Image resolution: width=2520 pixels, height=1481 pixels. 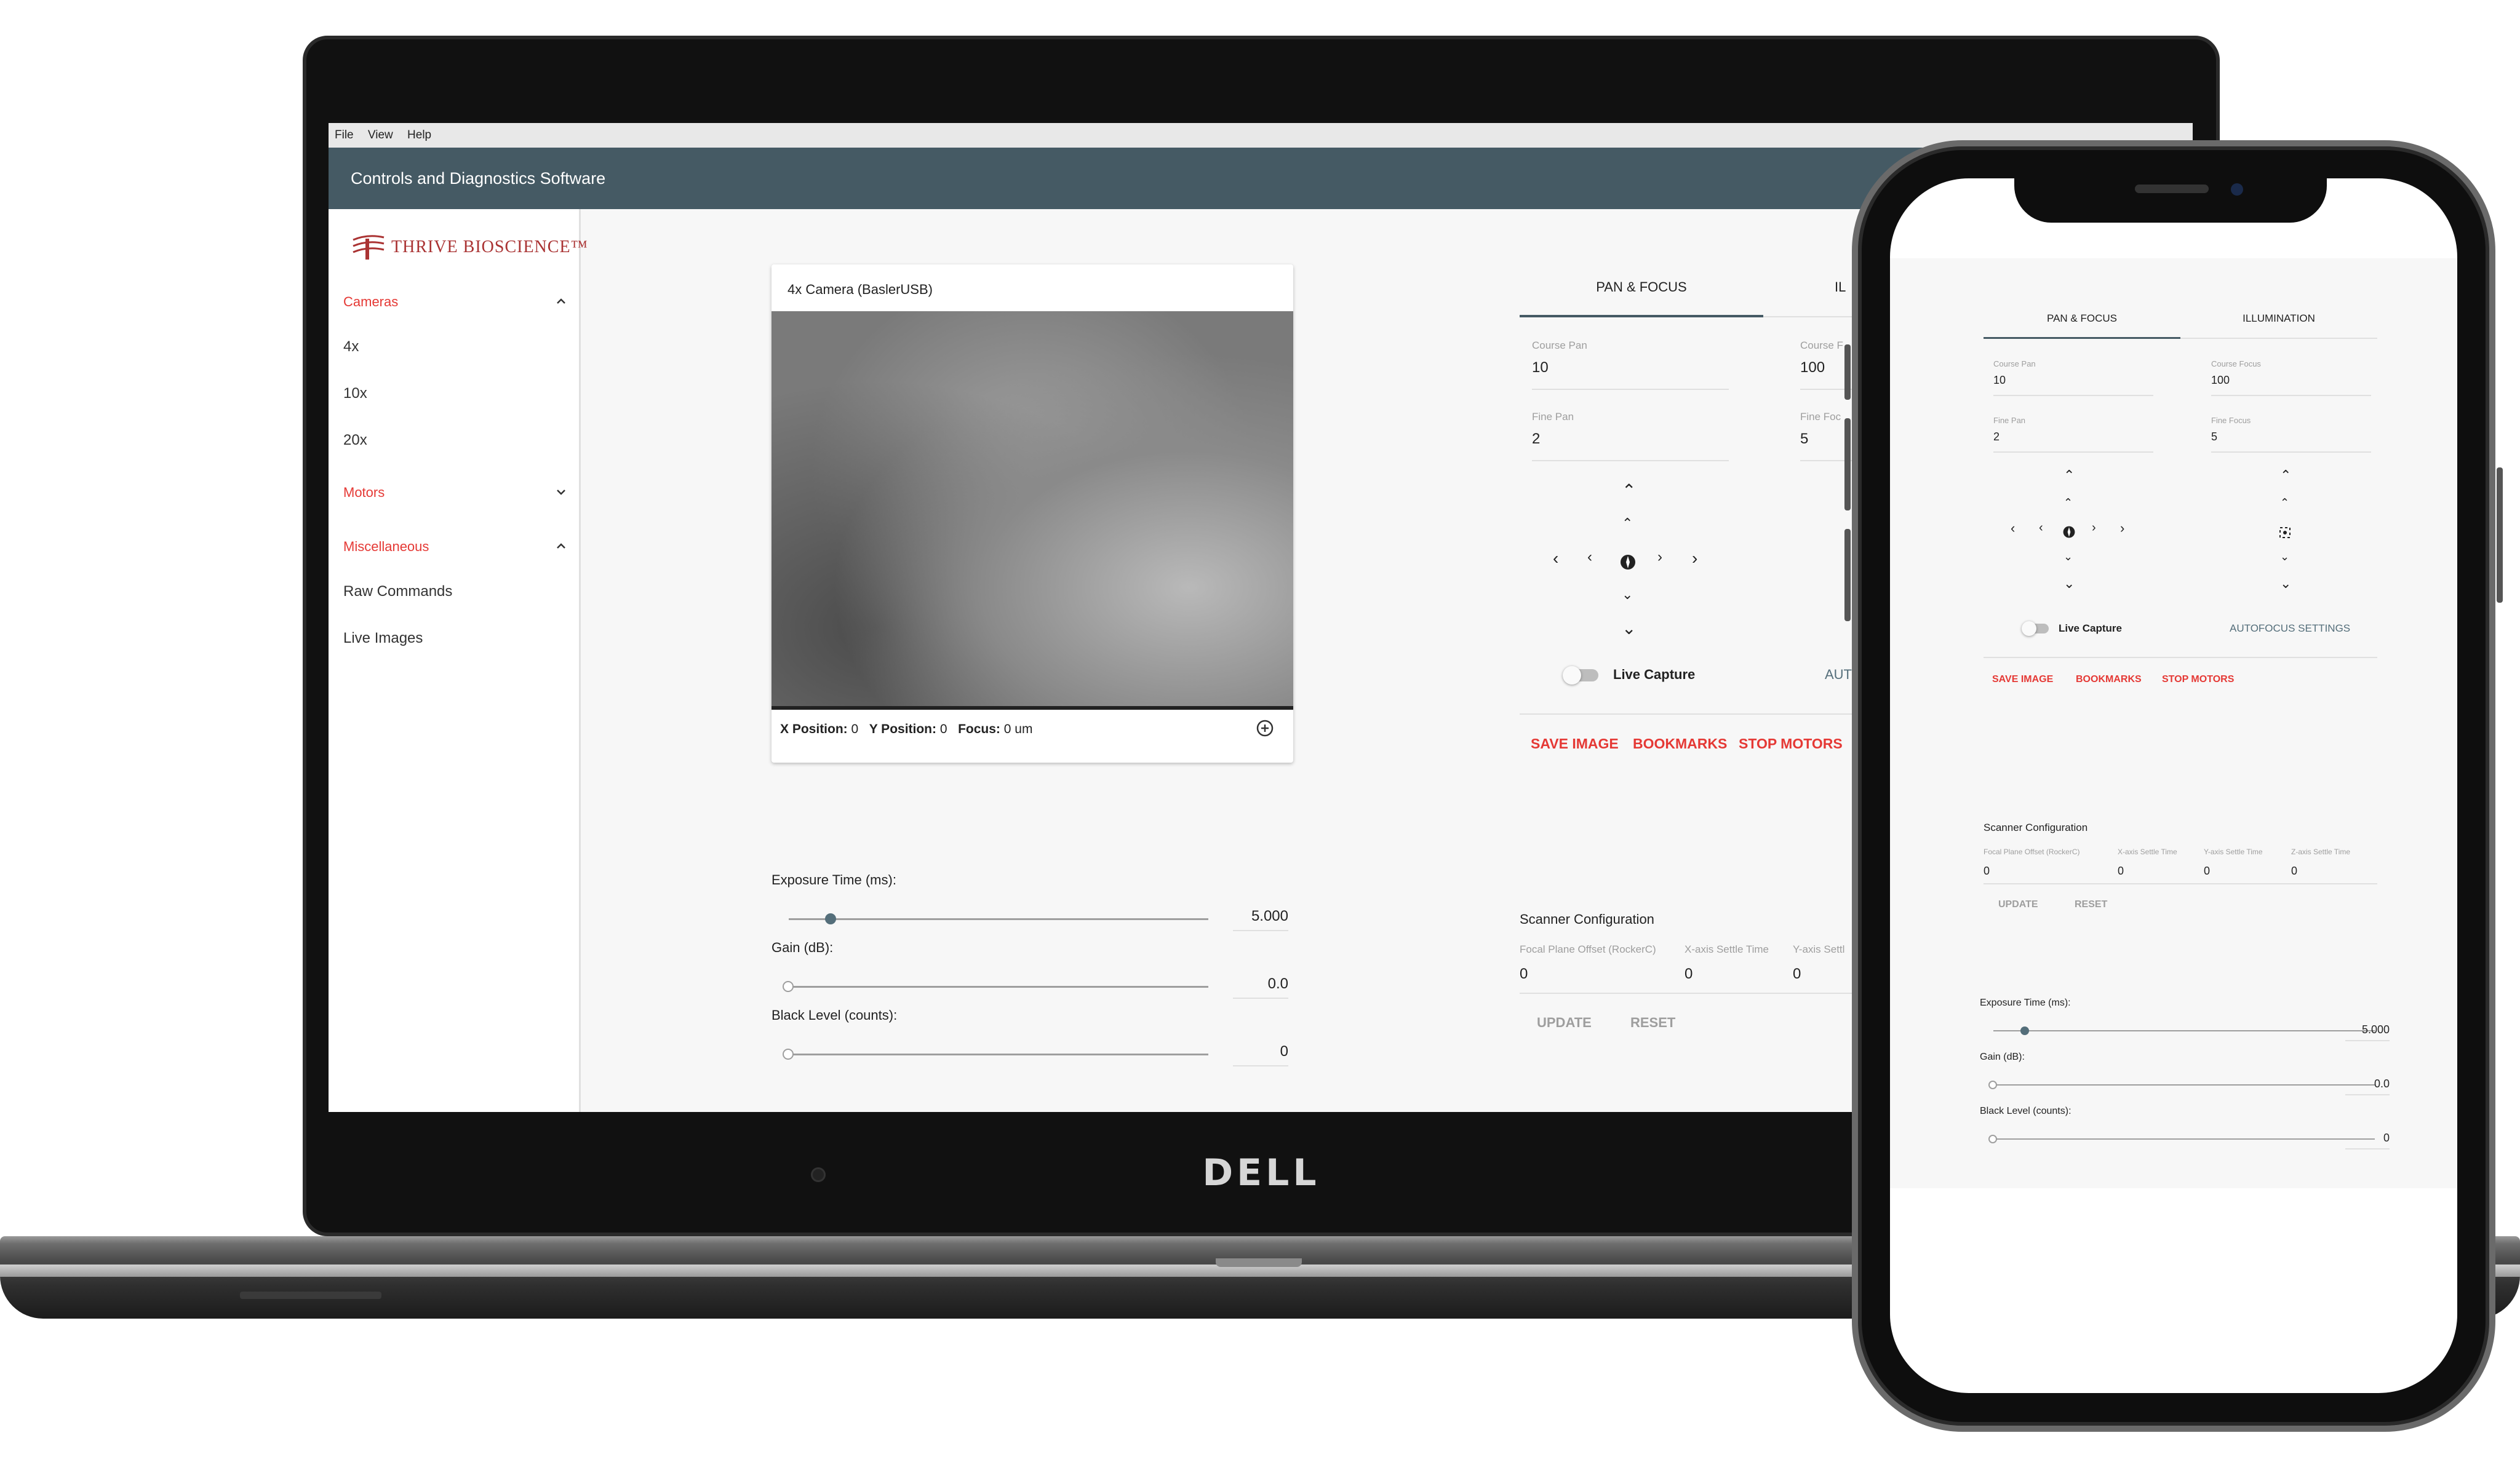 What do you see at coordinates (2285, 532) in the screenshot?
I see `focus-target-icon` at bounding box center [2285, 532].